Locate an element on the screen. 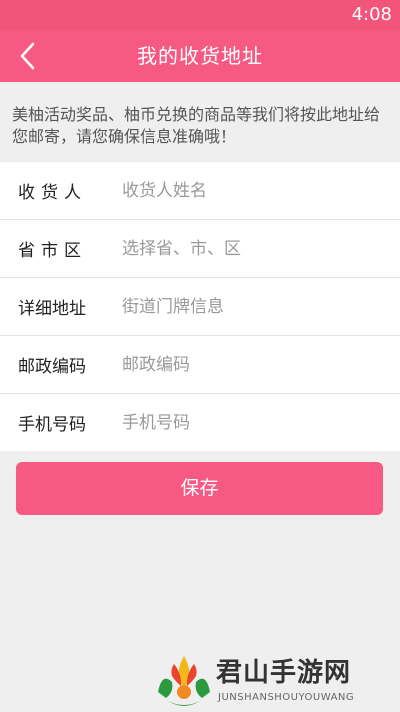 This screenshot has width=400, height=712. address-input is located at coordinates (261, 306).